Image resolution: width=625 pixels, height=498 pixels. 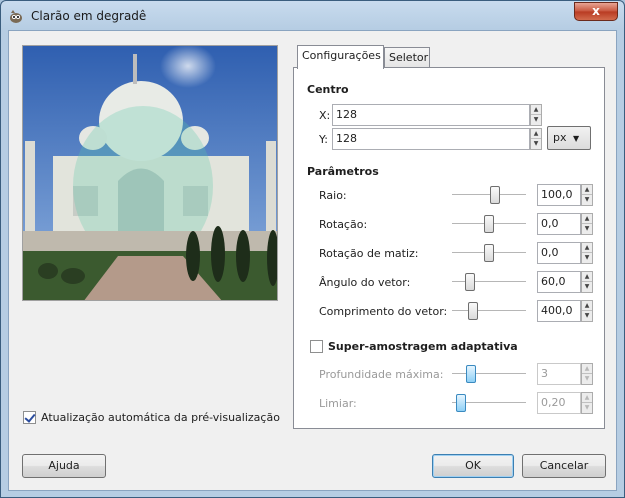 I want to click on limiar-slider-thumb, so click(x=461, y=403).